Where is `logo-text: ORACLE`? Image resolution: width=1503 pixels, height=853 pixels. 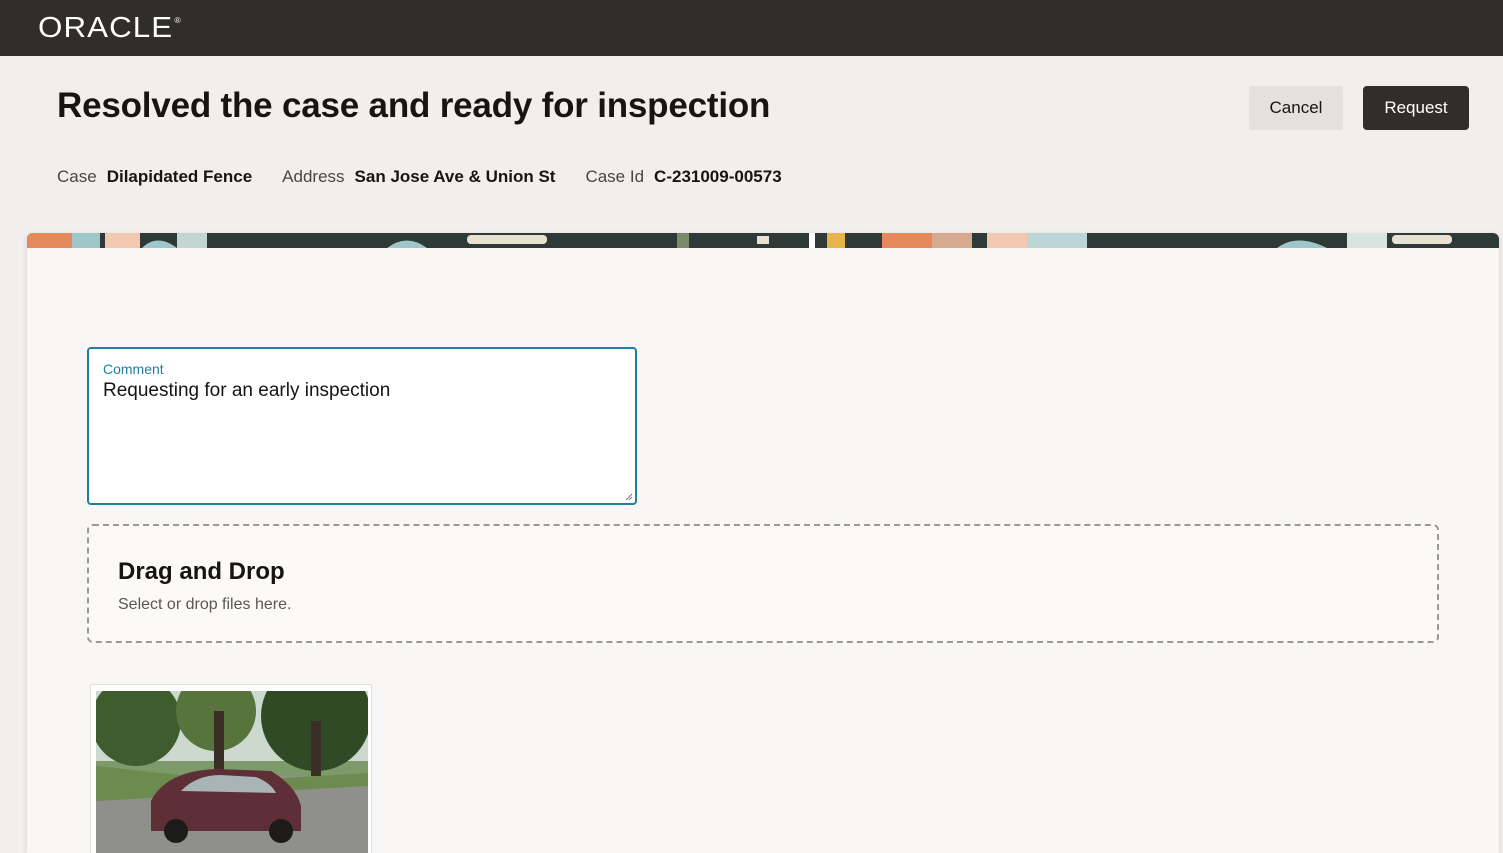
logo-text: ORACLE is located at coordinates (106, 28).